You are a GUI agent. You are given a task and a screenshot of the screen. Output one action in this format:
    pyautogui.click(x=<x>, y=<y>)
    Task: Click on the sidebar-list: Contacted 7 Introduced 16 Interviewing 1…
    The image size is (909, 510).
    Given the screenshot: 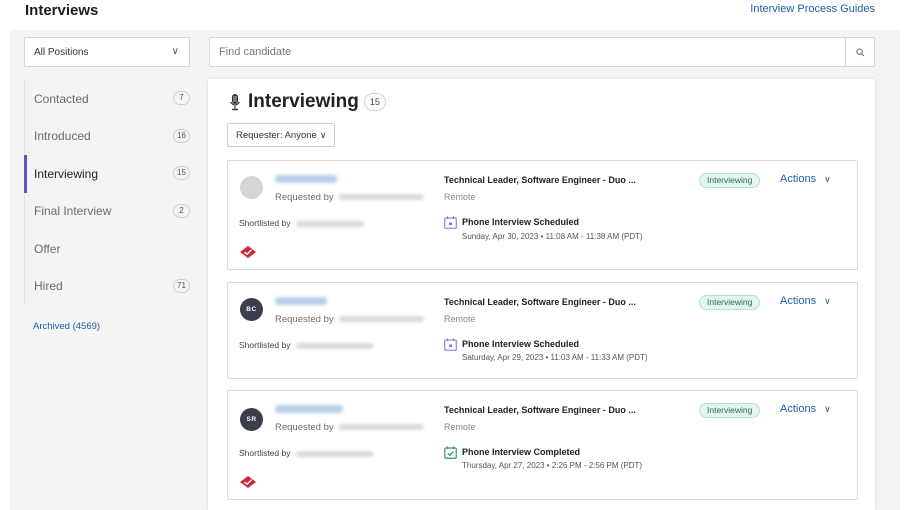 What is the action you would take?
    pyautogui.click(x=110, y=192)
    